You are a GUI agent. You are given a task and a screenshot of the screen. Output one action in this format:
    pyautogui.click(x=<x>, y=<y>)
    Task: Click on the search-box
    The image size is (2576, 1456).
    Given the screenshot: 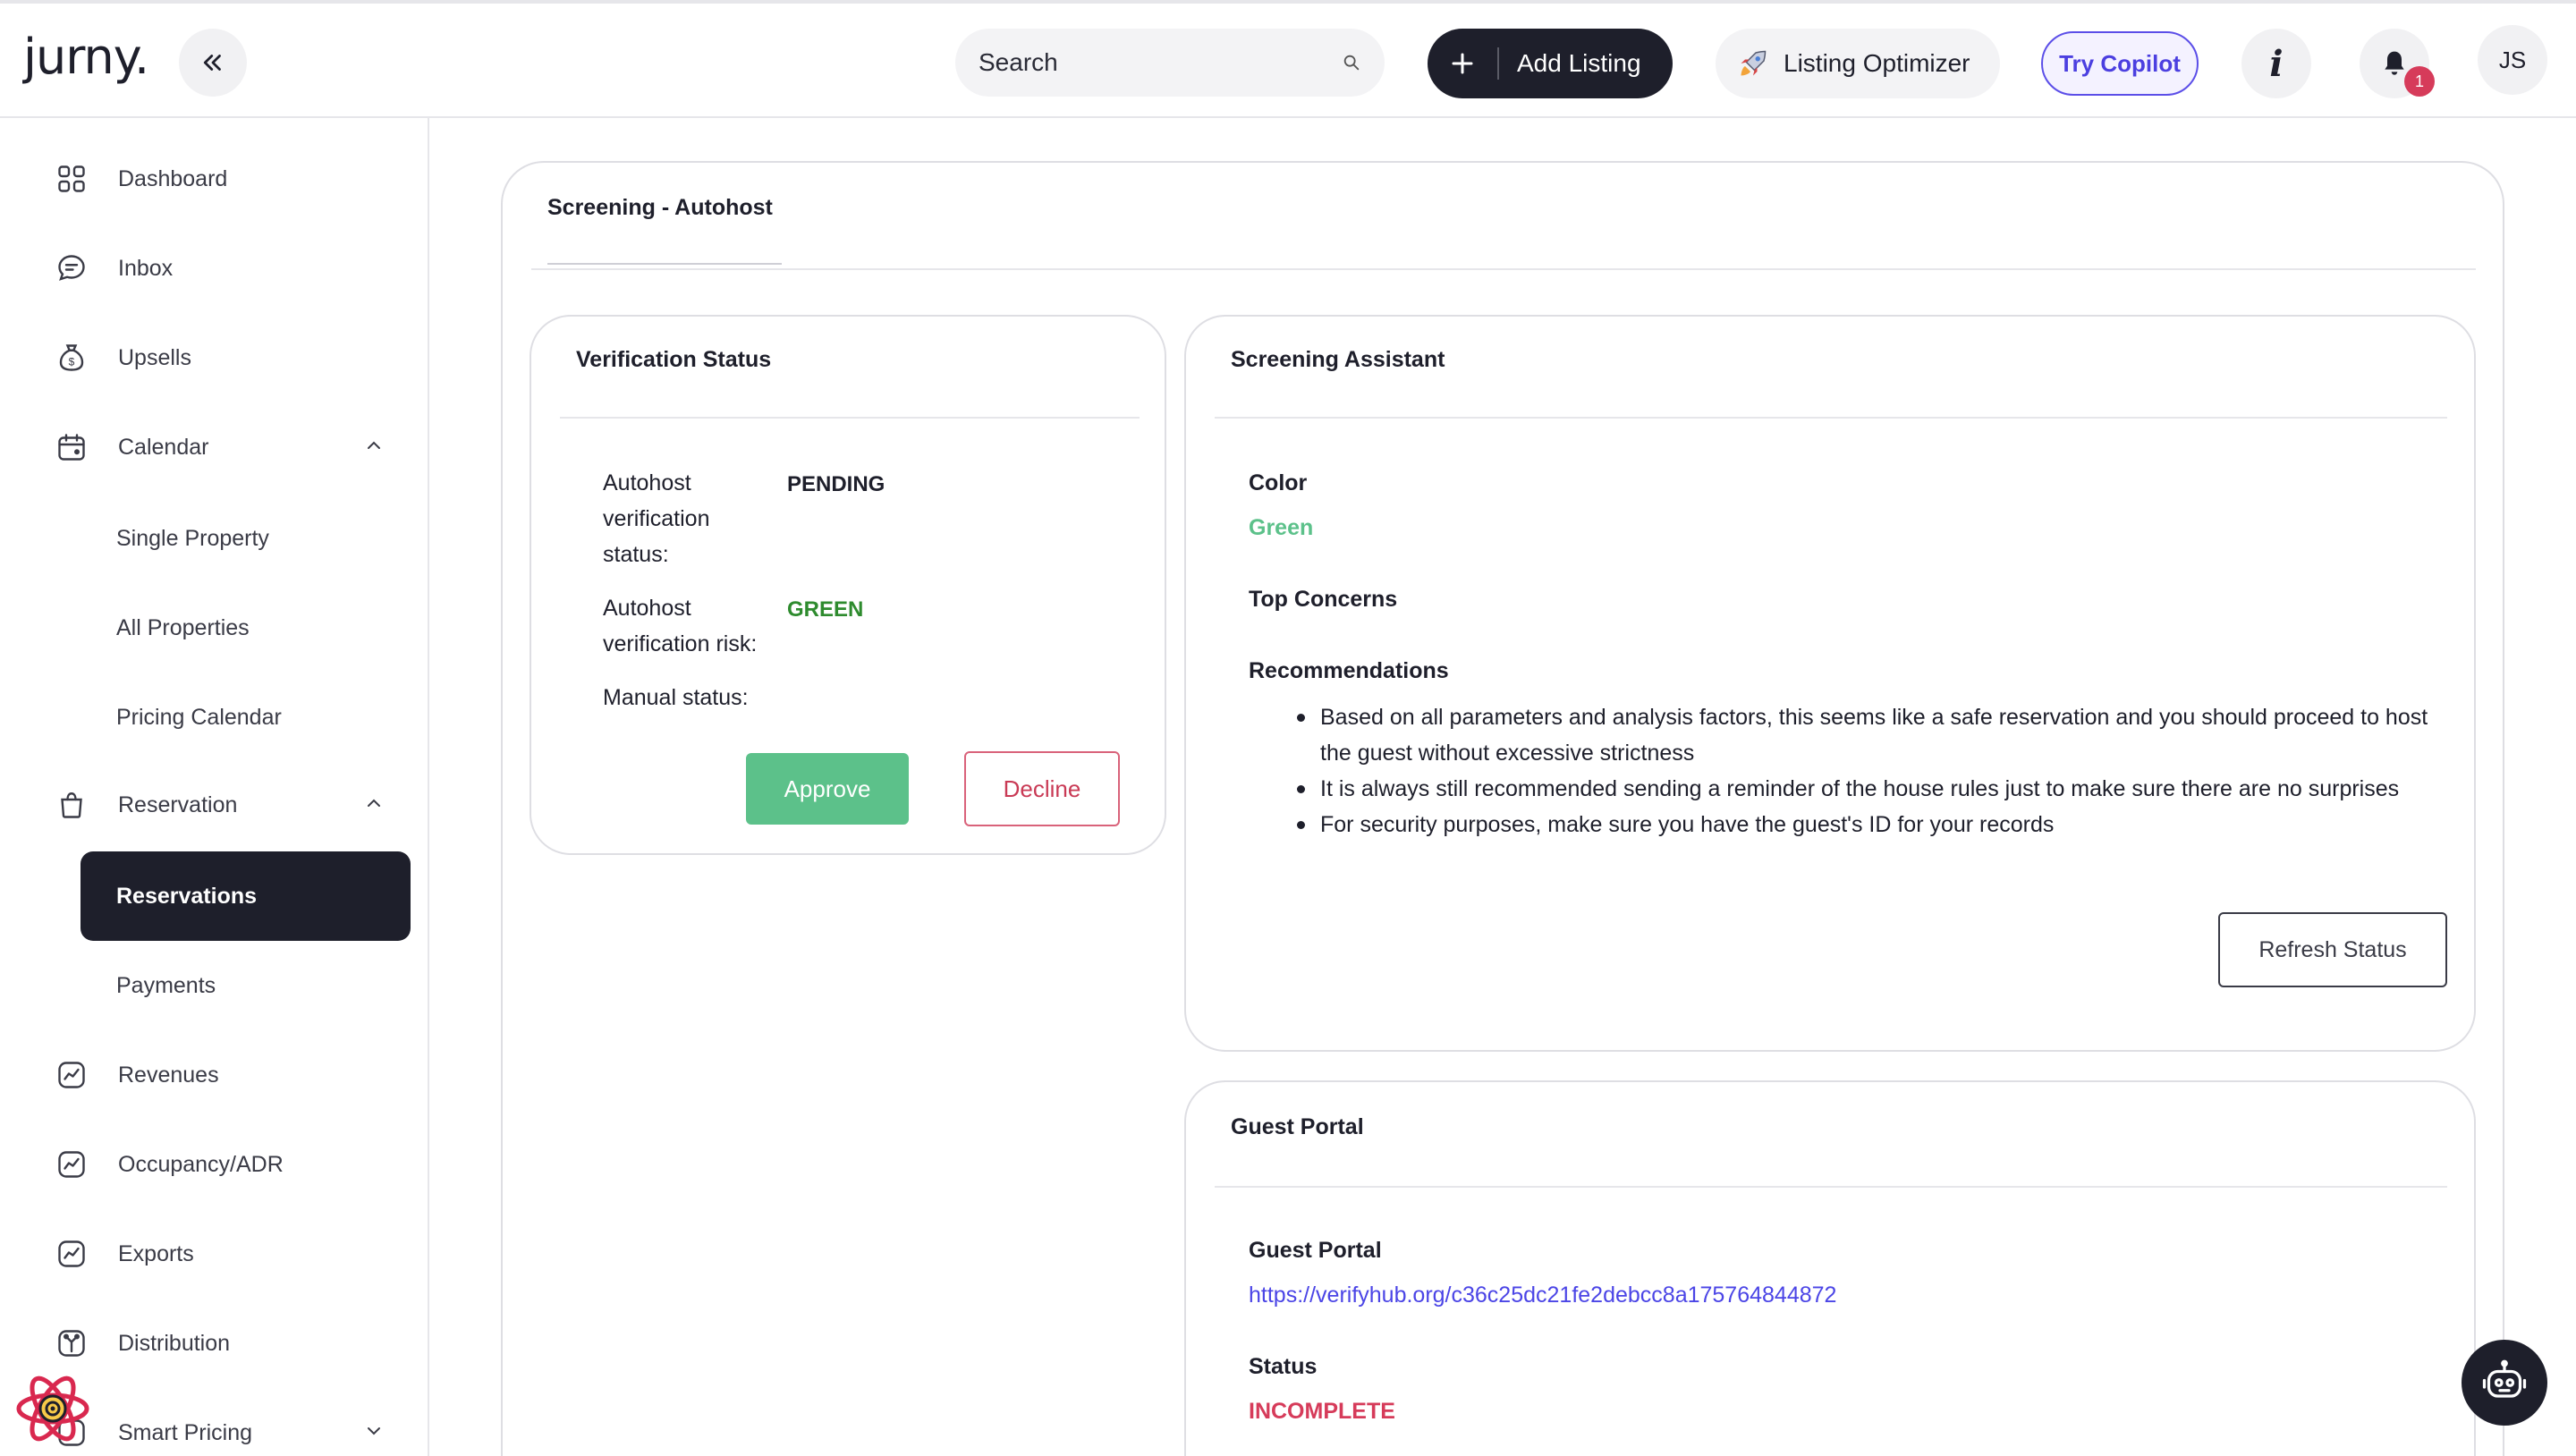 What is the action you would take?
    pyautogui.click(x=1170, y=63)
    